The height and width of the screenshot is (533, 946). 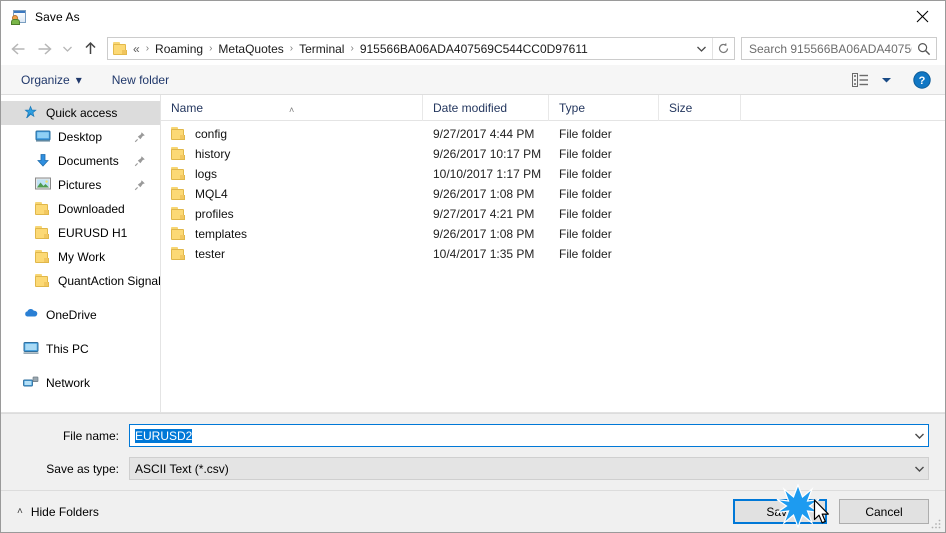 I want to click on window-title: Save As, so click(x=57, y=16).